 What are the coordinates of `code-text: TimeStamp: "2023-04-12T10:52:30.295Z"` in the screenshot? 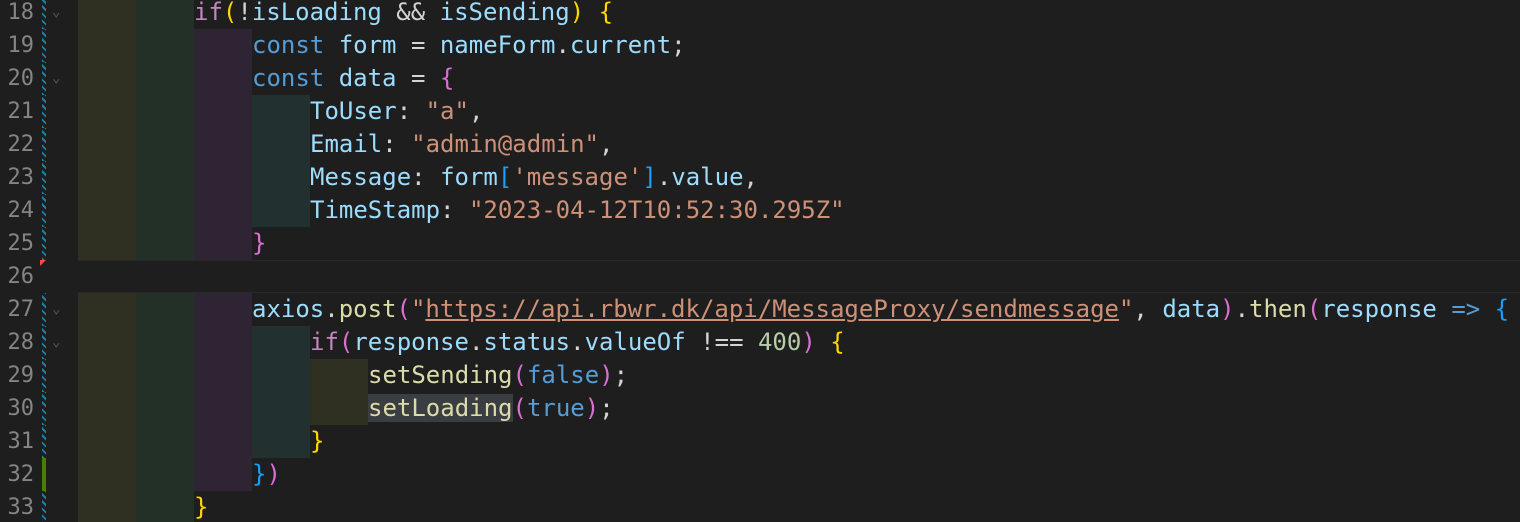 It's located at (577, 210).